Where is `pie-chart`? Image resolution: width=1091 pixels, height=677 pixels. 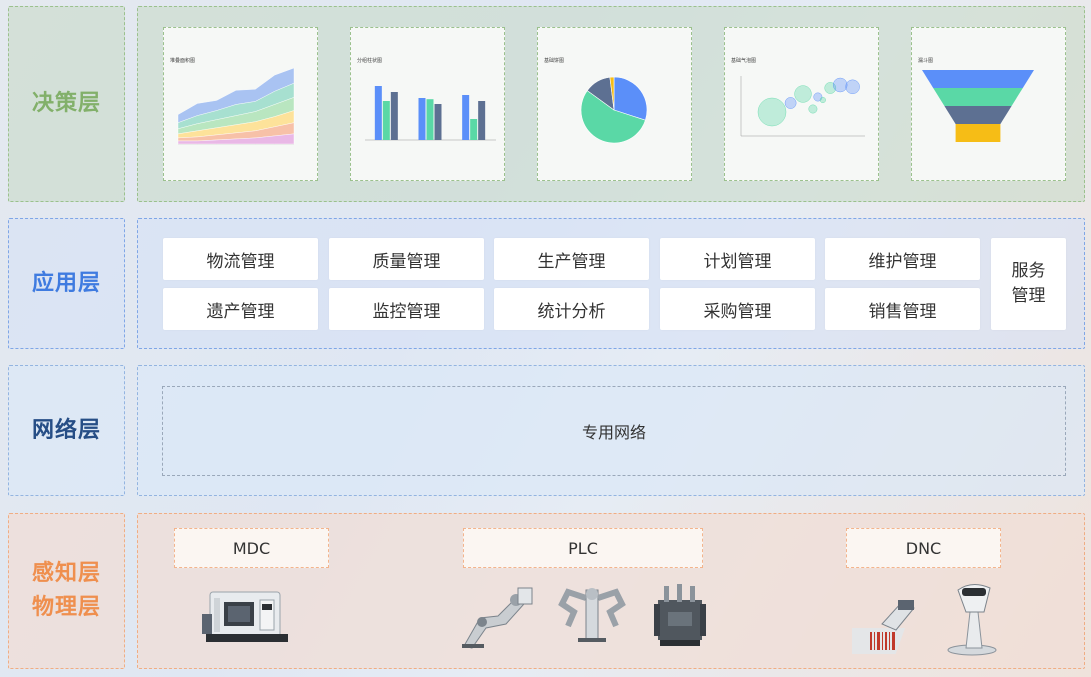
pie-chart is located at coordinates (614, 110).